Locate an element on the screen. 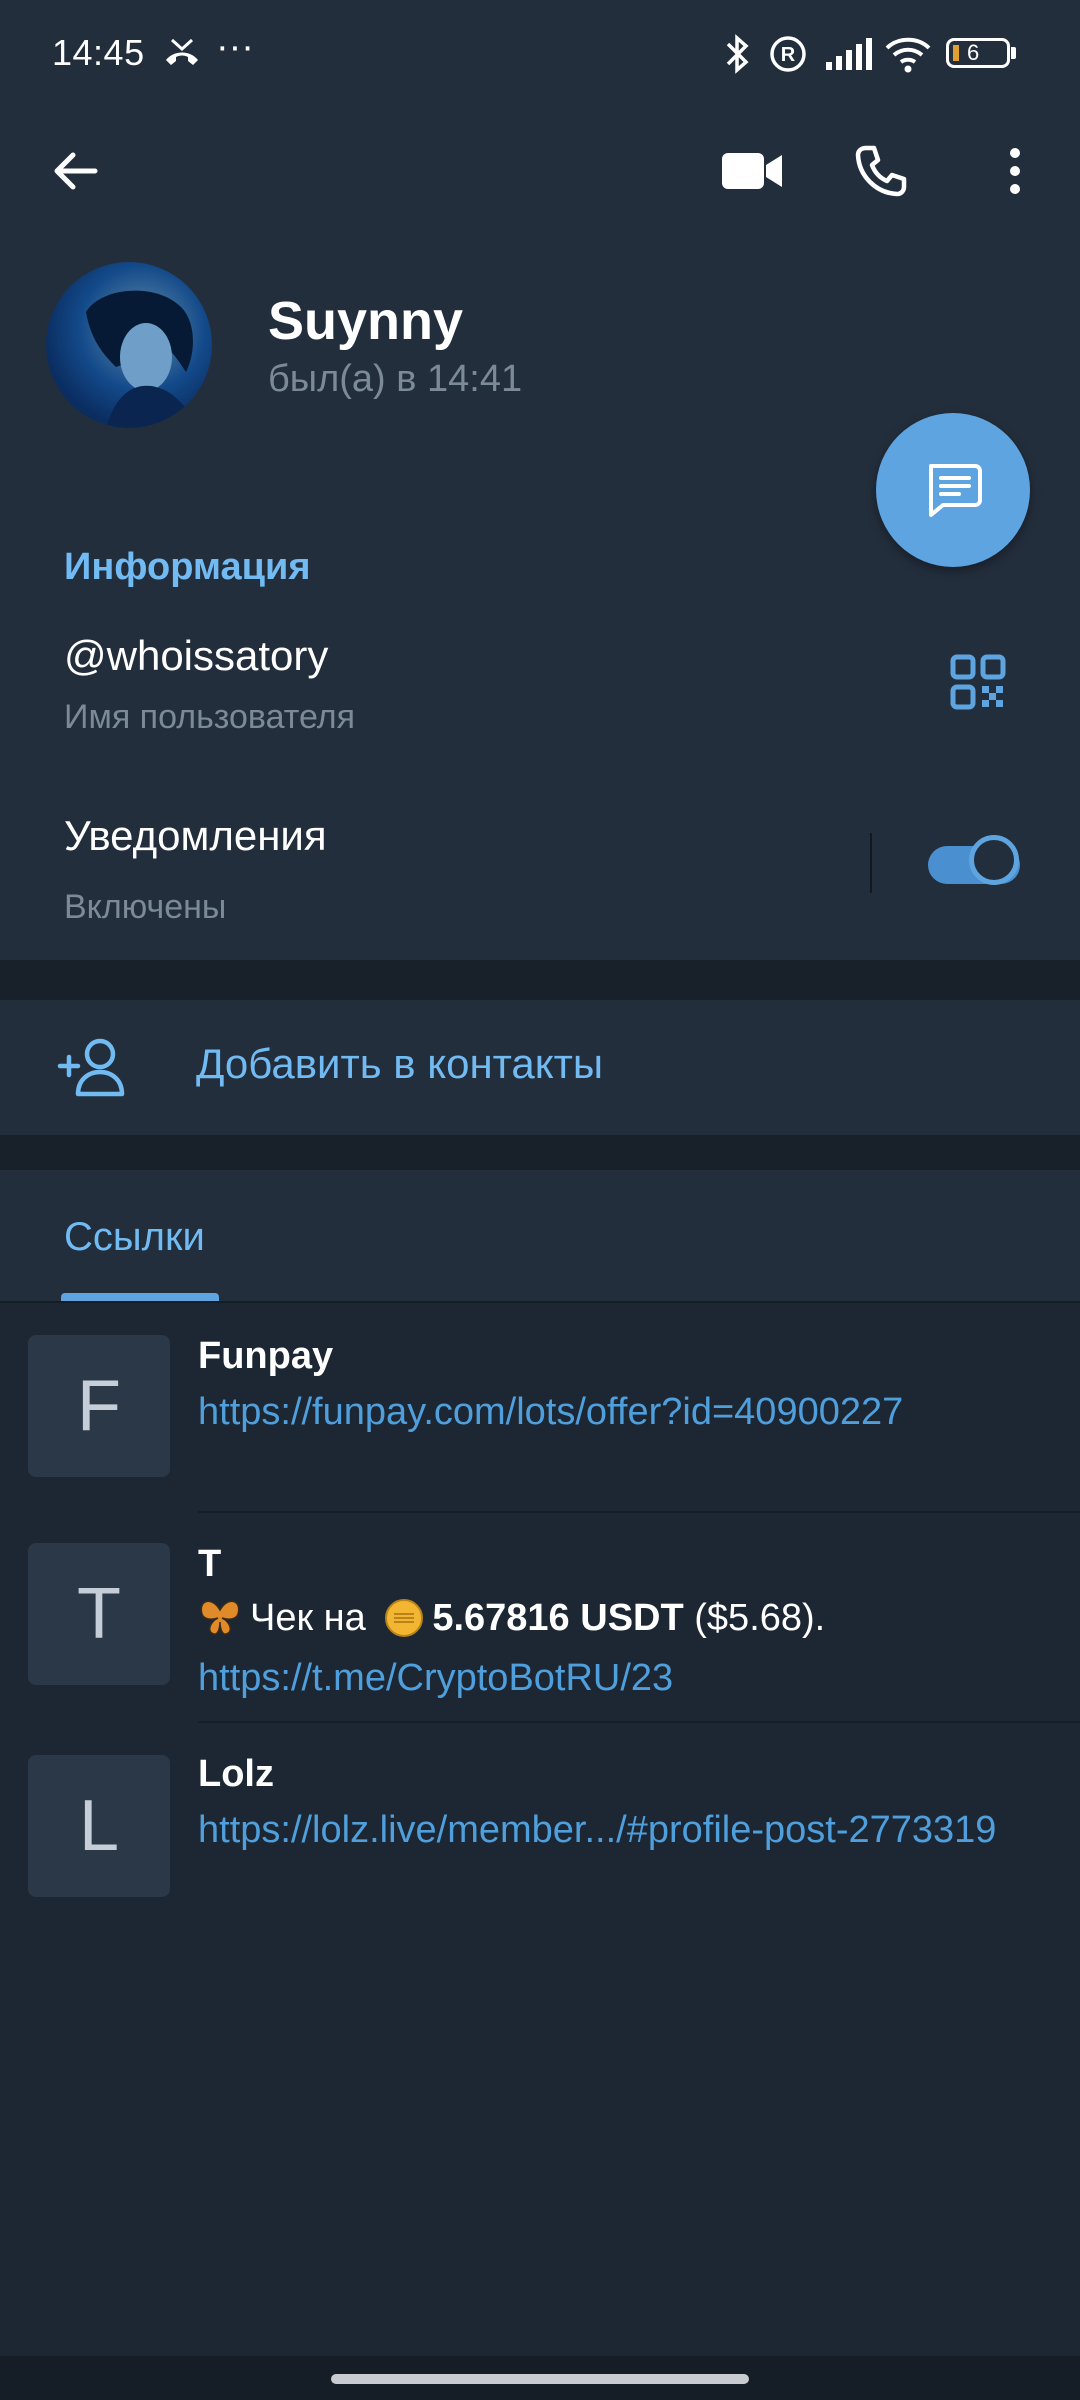 The height and width of the screenshot is (2400, 1080). check-usd: ($5.68). is located at coordinates (760, 1618).